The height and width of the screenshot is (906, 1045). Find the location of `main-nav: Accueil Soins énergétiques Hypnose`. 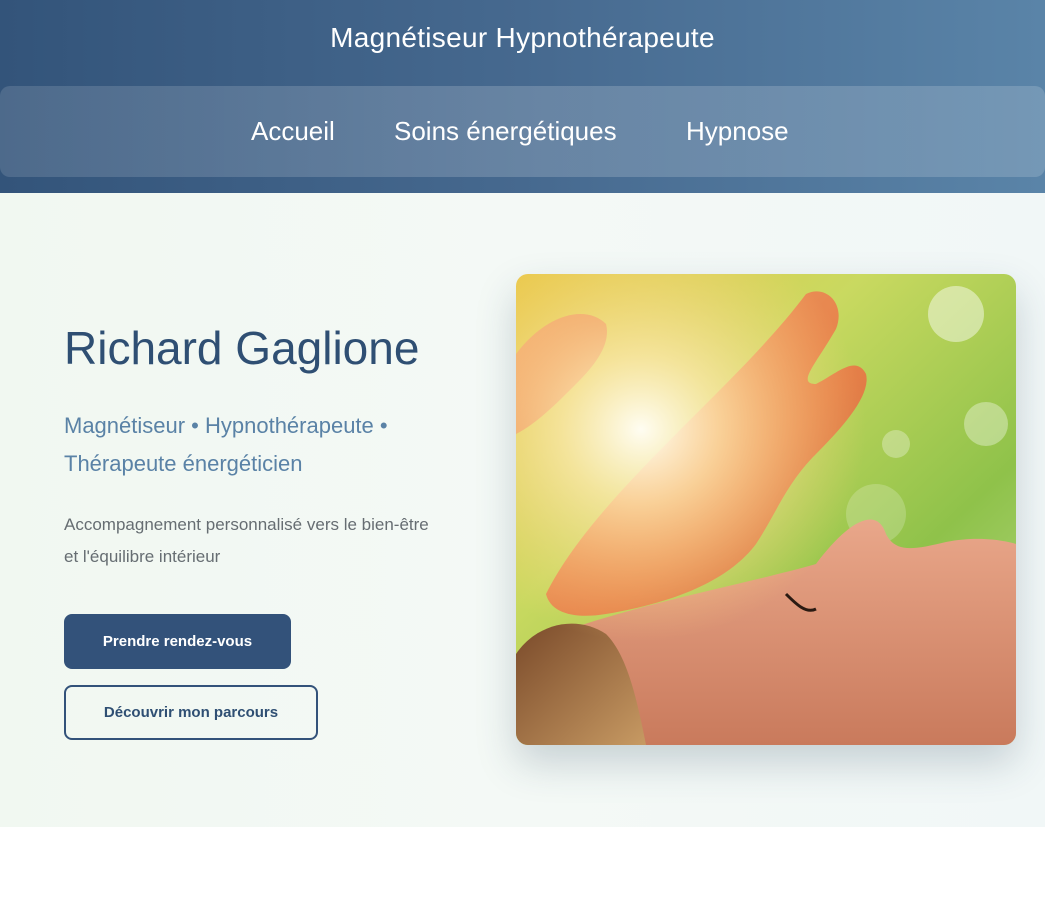

main-nav: Accueil Soins énergétiques Hypnose is located at coordinates (522, 131).